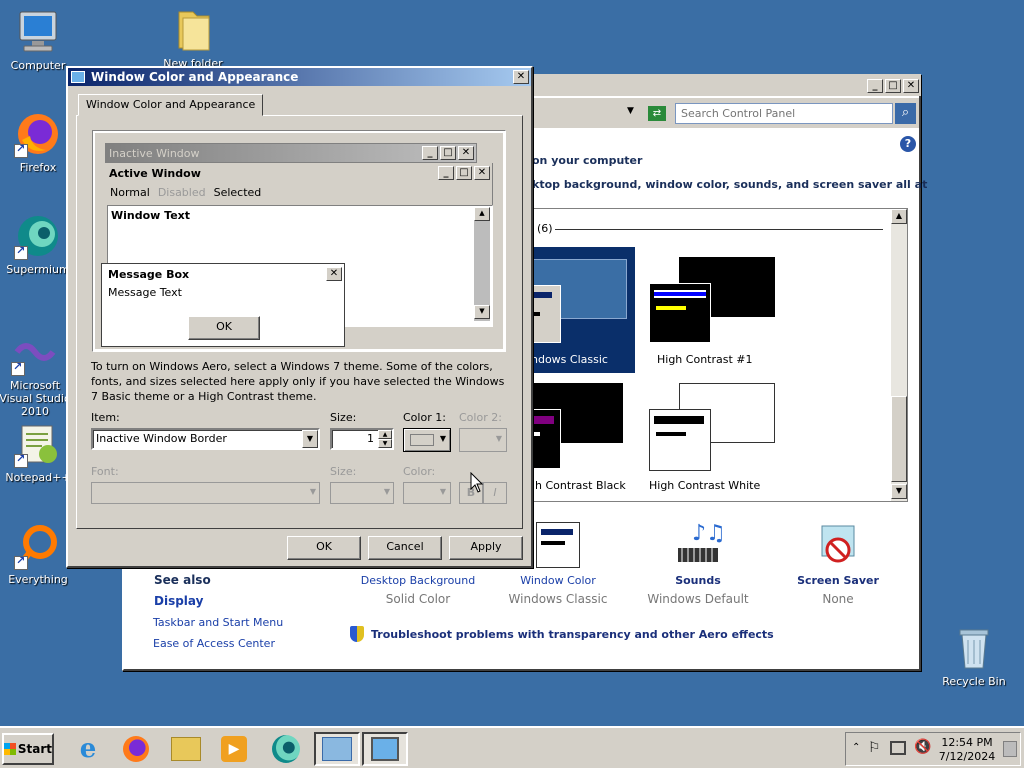  Describe the element at coordinates (186, 749) in the screenshot. I see `taskbar-file-explorer` at that location.